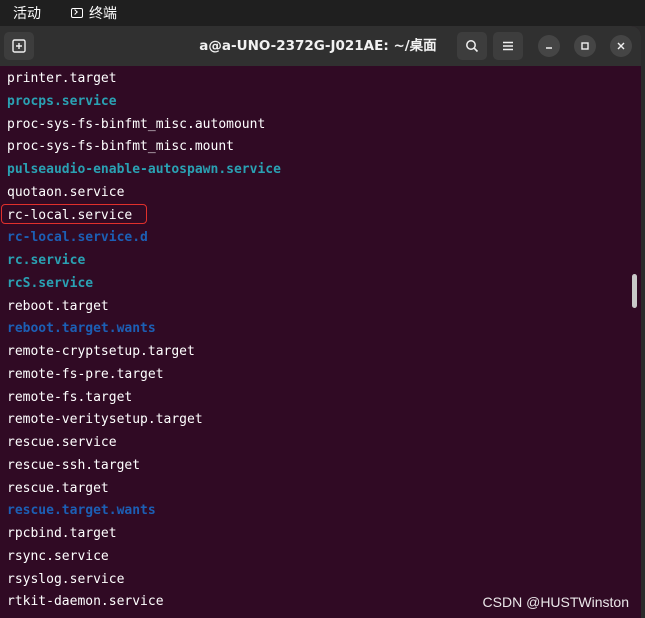  I want to click on search-icon, so click(472, 46).